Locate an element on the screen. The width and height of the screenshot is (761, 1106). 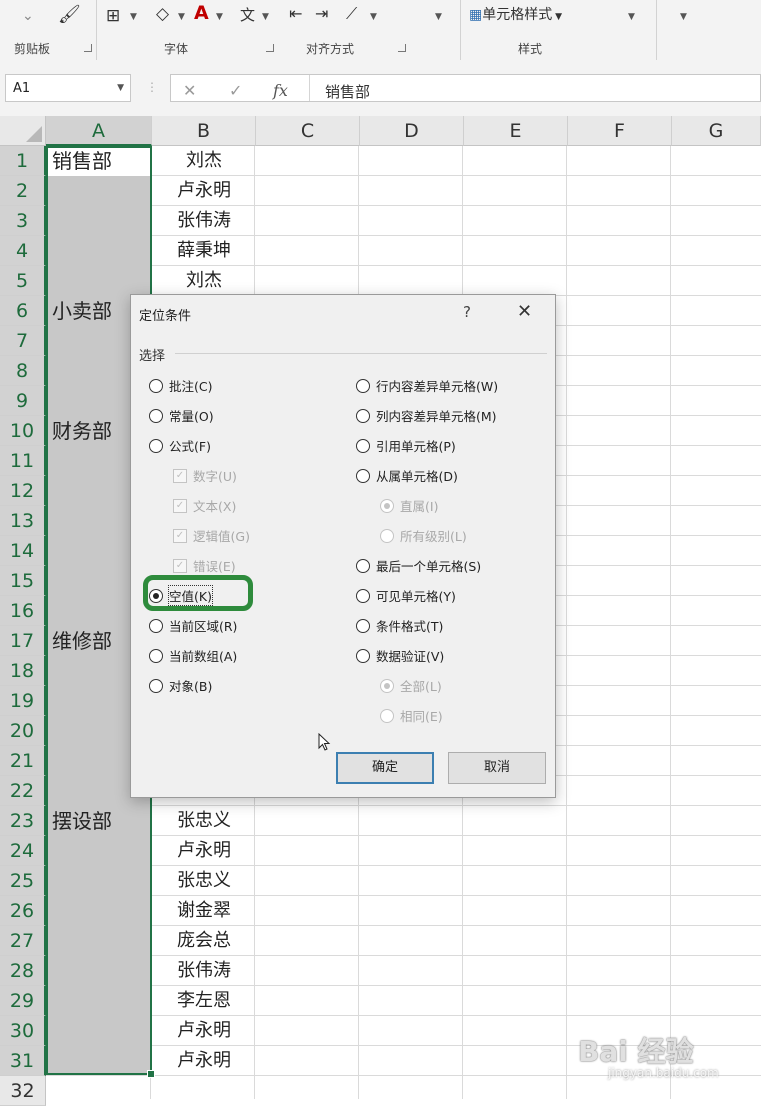
row-header-5: 5 is located at coordinates (23, 281).